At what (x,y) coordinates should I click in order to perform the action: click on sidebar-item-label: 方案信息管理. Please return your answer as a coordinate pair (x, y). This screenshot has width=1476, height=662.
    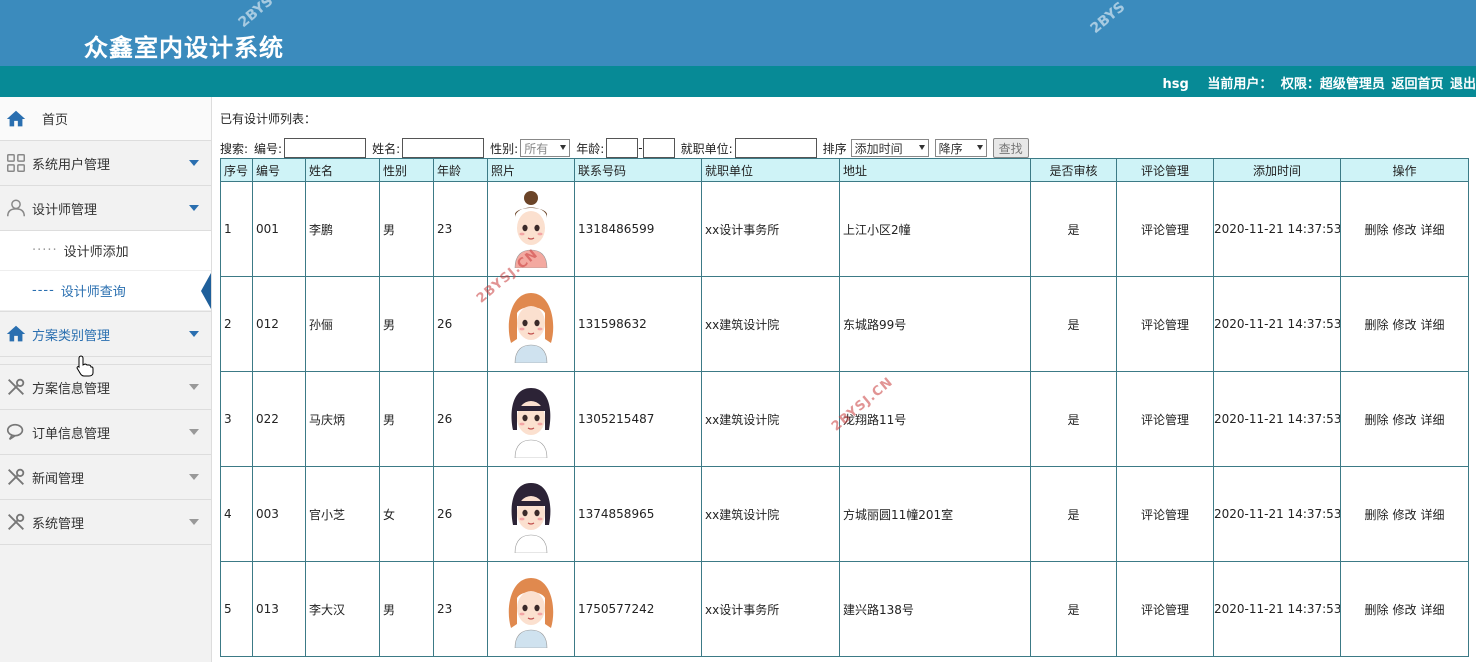
    Looking at the image, I should click on (71, 389).